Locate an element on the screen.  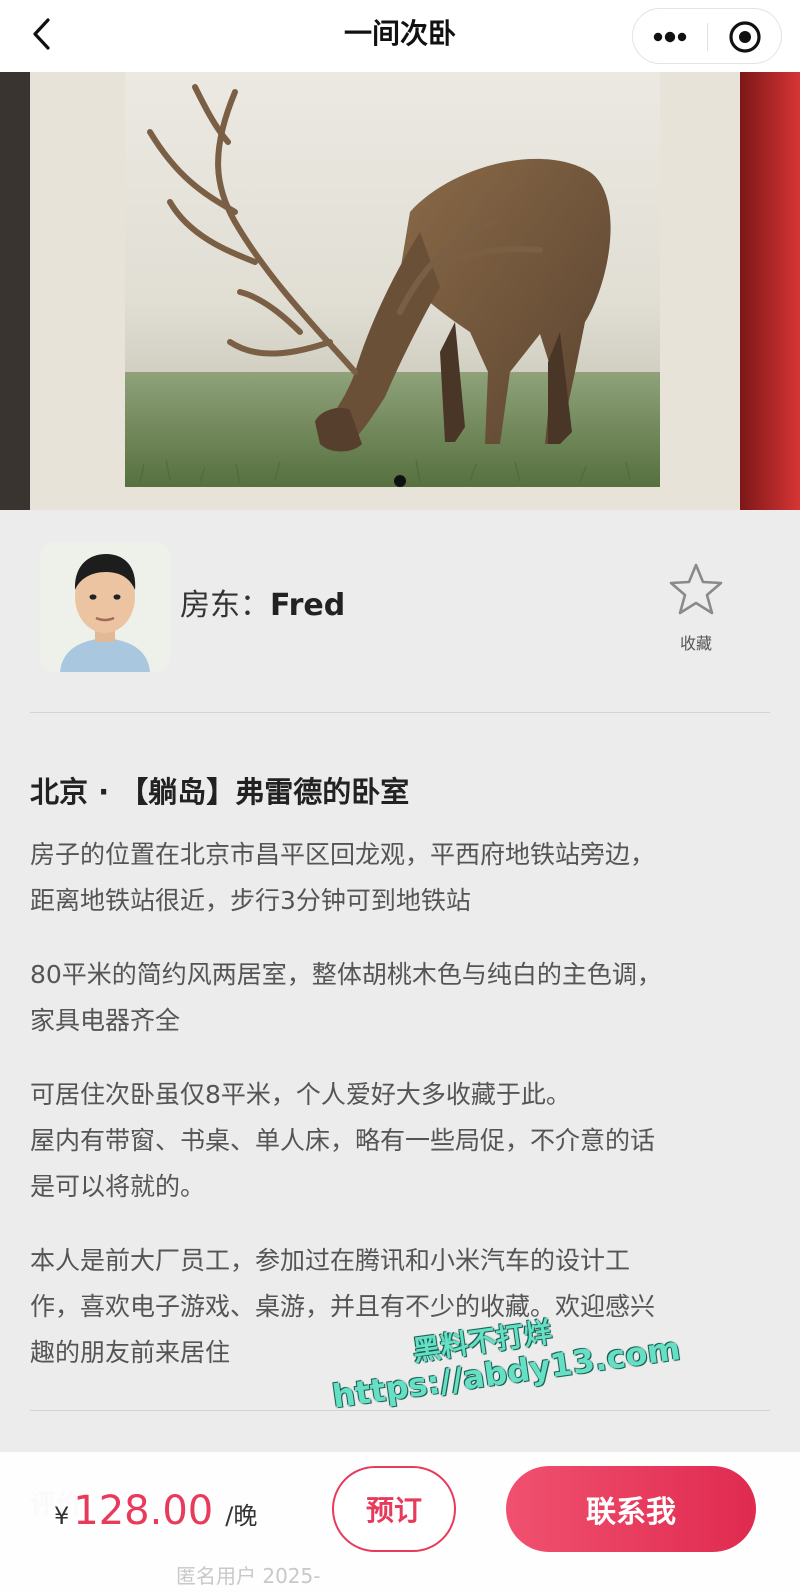
description-line: 家具电器齐全 is located at coordinates (105, 1020).